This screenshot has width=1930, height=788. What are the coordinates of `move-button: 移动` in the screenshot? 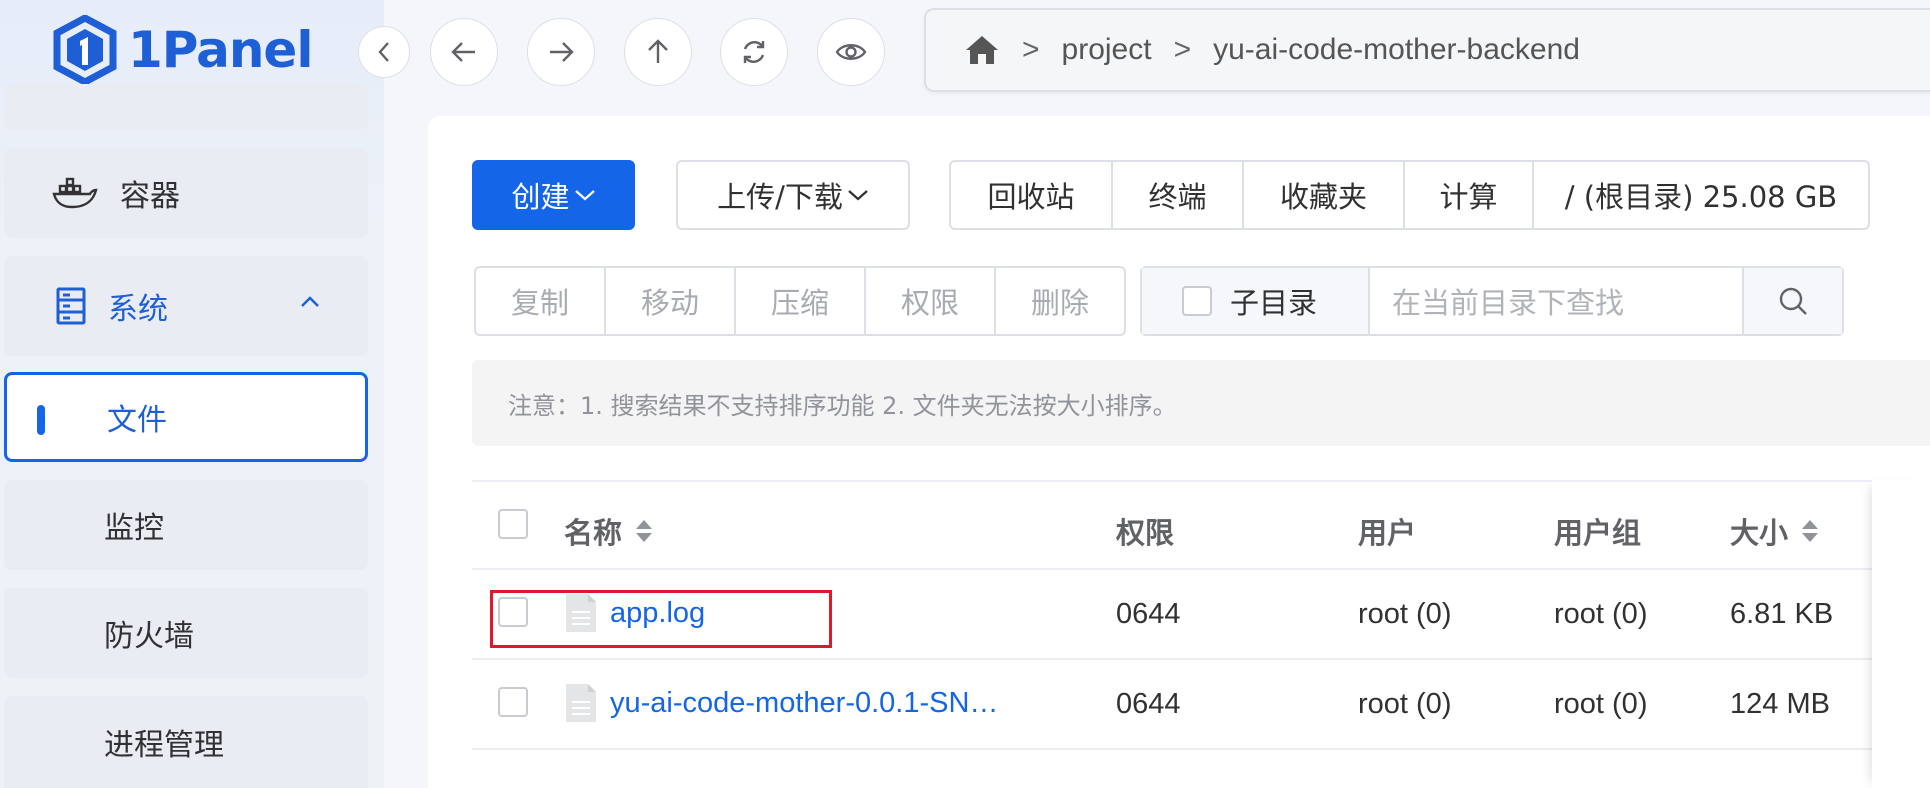 It's located at (671, 301).